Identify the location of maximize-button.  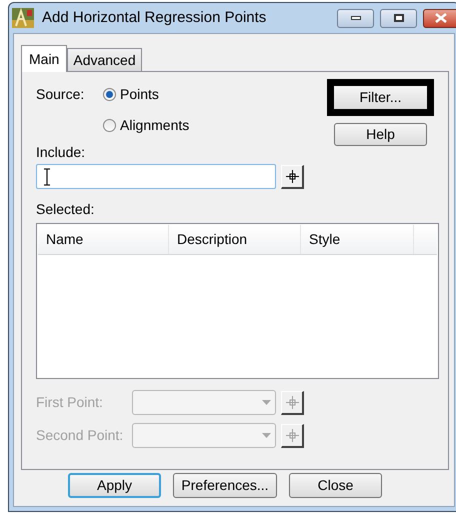
(398, 18).